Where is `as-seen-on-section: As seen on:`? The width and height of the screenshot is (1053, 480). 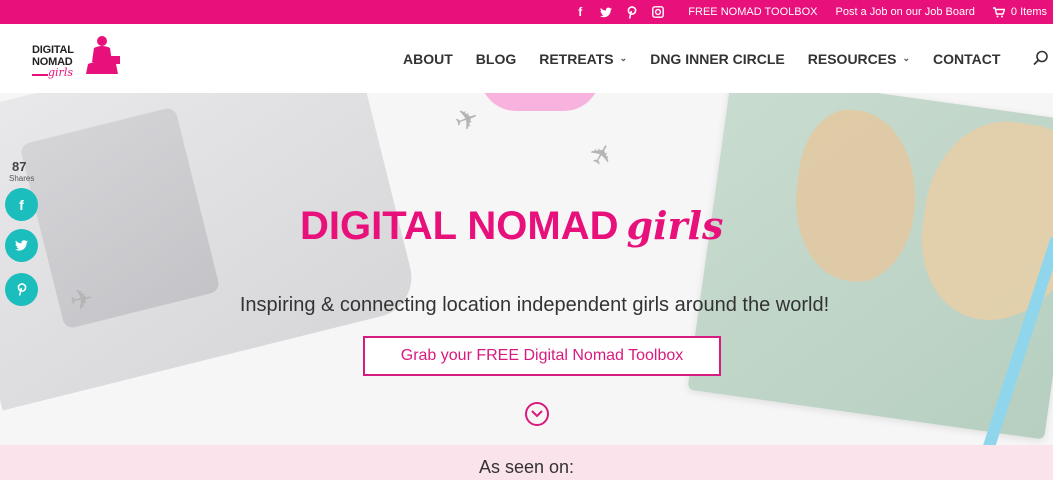
as-seen-on-section: As seen on: is located at coordinates (526, 462).